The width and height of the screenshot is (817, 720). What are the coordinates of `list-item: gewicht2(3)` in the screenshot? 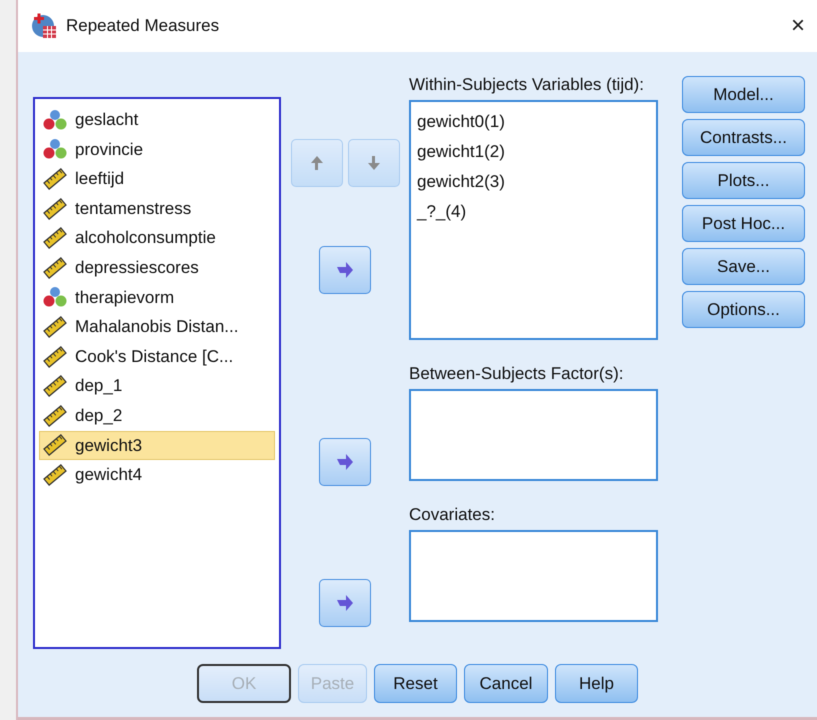 It's located at (533, 182).